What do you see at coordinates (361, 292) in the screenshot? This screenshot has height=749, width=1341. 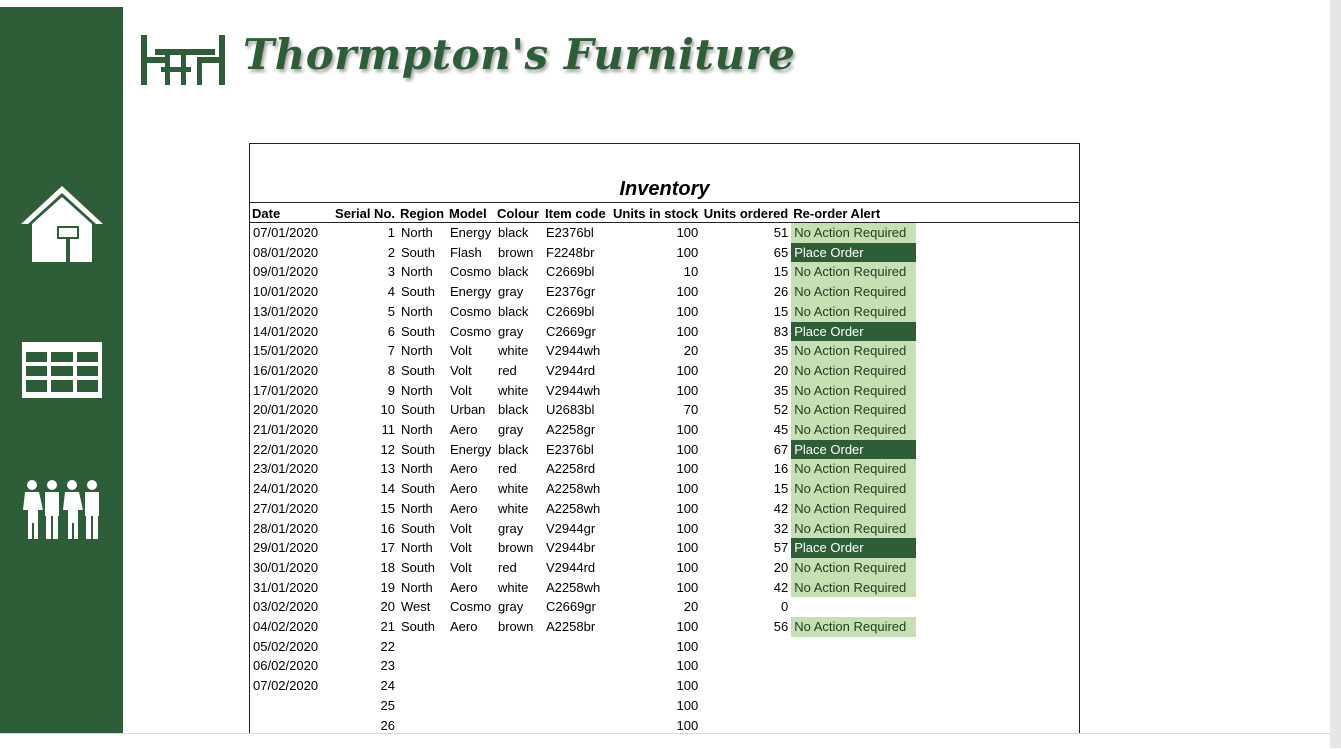 I see `cell-serial: 4` at bounding box center [361, 292].